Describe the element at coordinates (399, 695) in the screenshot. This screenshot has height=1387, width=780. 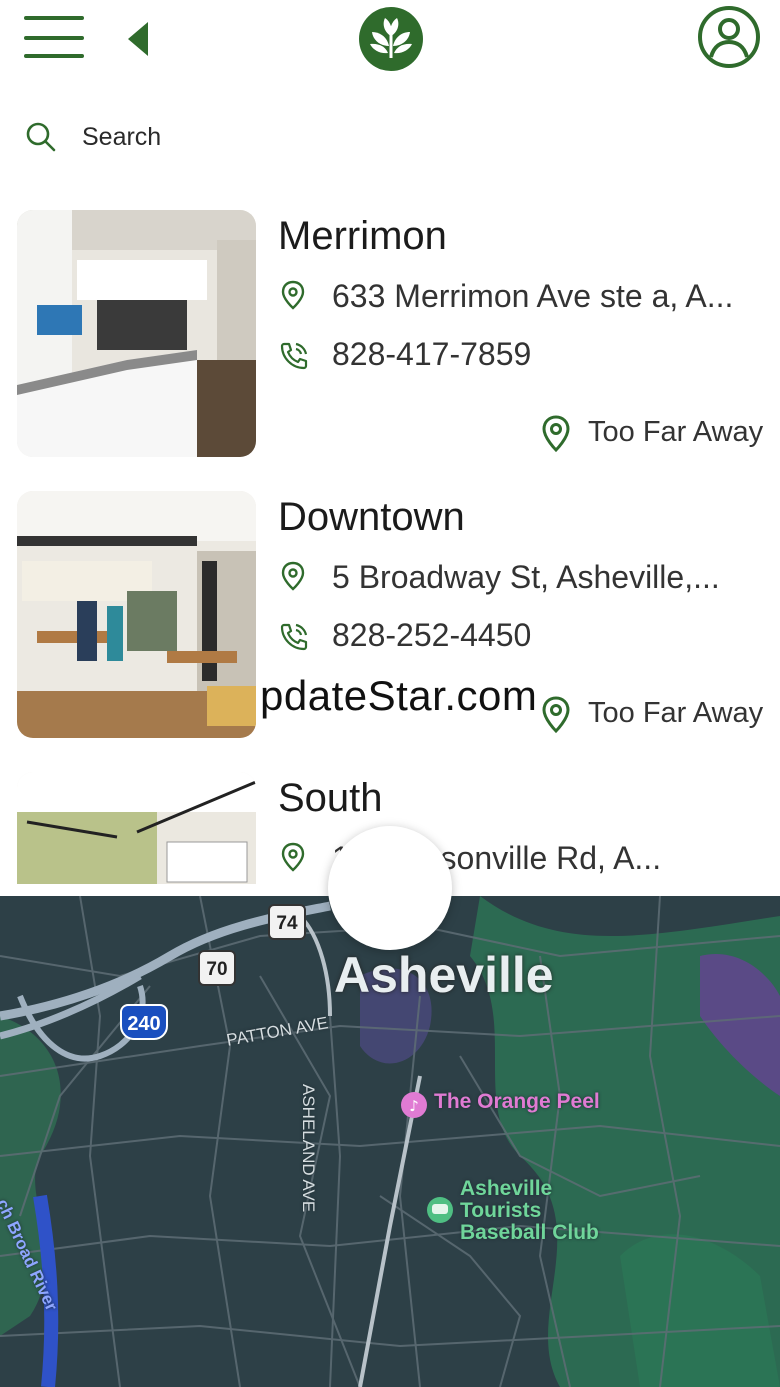
I see `watermark-text: pdateStar.com` at that location.